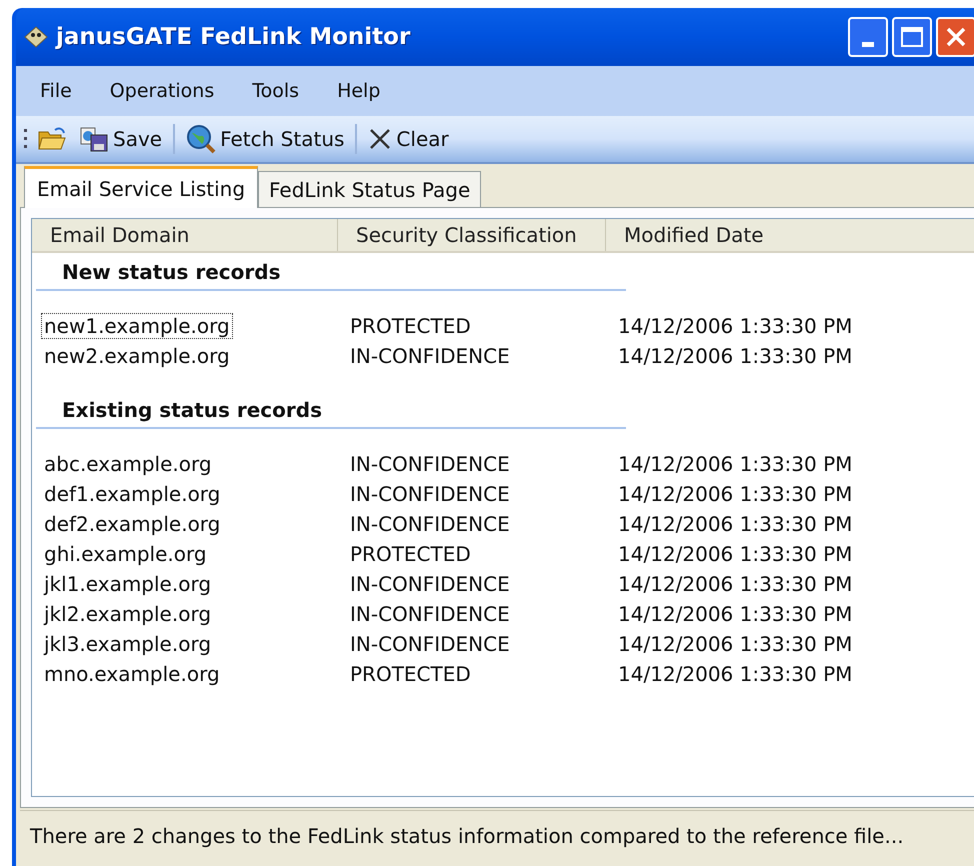 The height and width of the screenshot is (866, 974). I want to click on window-title: janusGATE FedLink Monitor, so click(233, 37).